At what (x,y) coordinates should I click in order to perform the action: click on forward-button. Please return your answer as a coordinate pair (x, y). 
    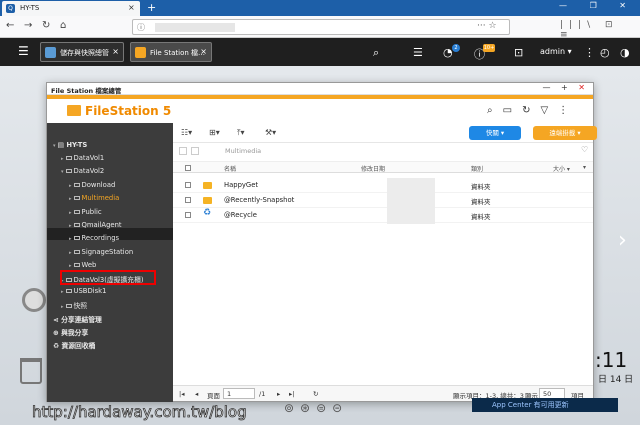
    Looking at the image, I should click on (195, 151).